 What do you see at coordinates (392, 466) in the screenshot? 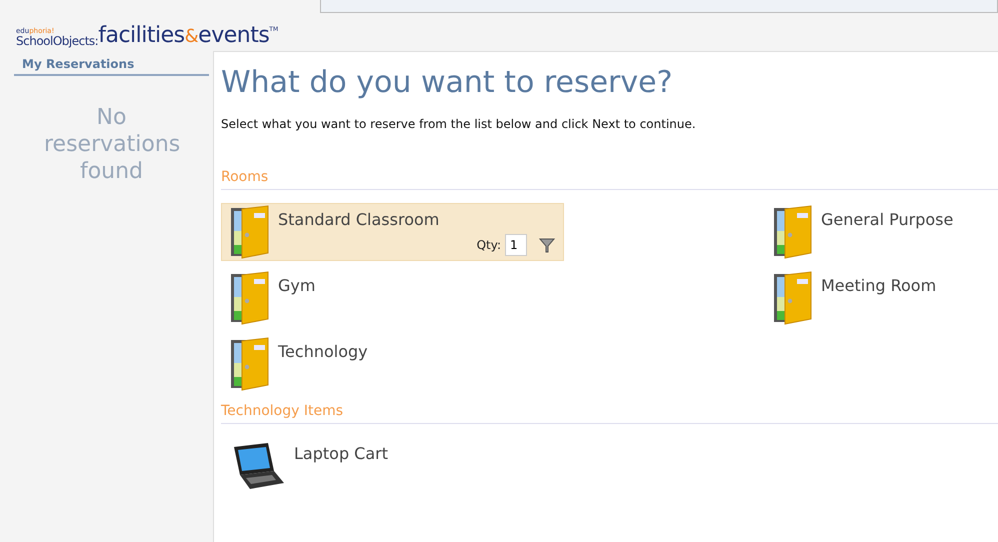
I see `reservation-option: Laptop Cart` at bounding box center [392, 466].